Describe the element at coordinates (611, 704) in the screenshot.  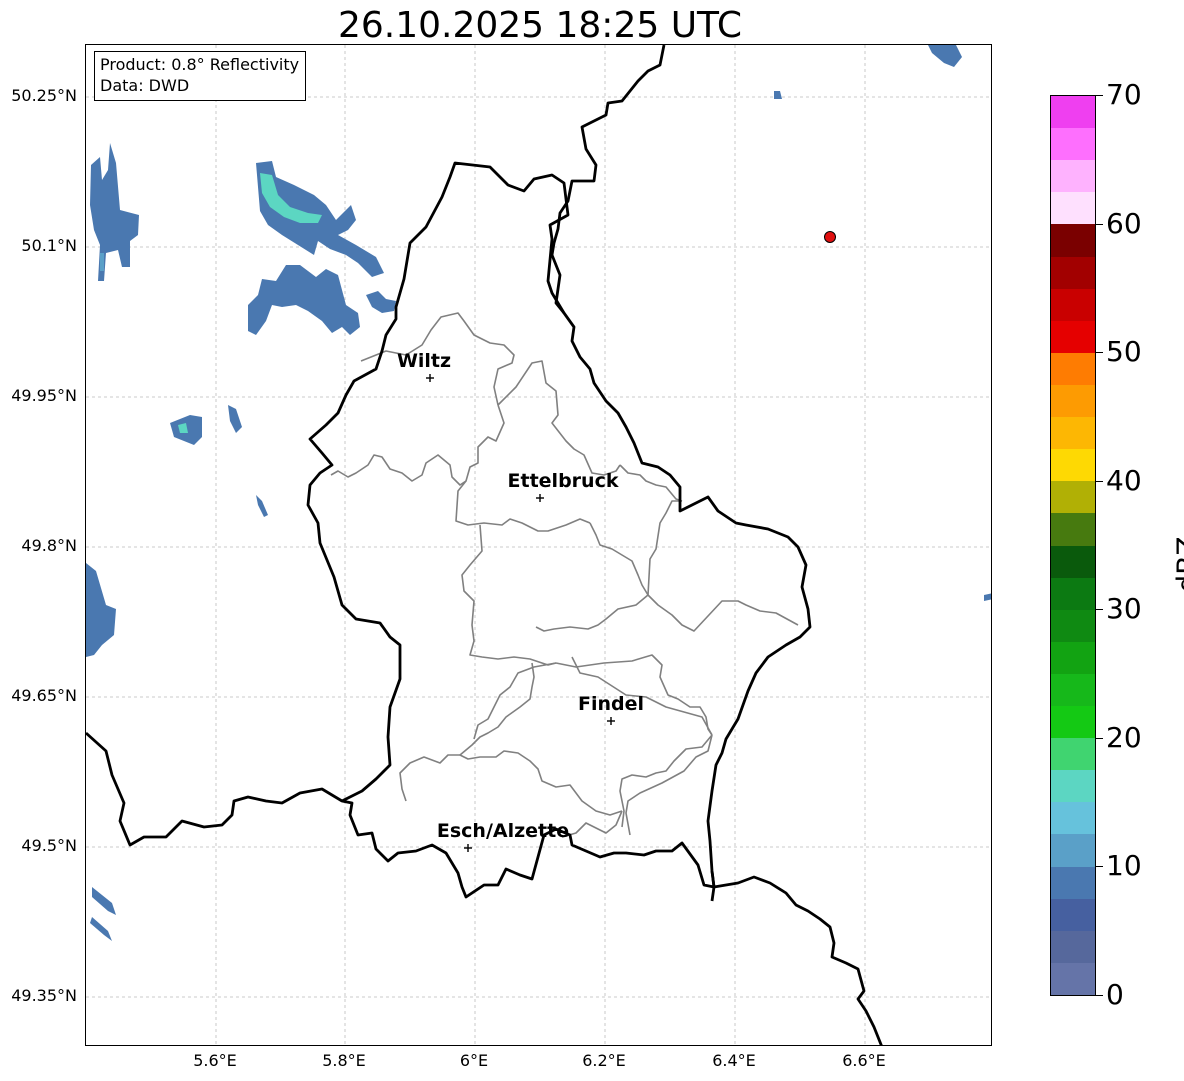
I see `city-label-findel: Findel` at that location.